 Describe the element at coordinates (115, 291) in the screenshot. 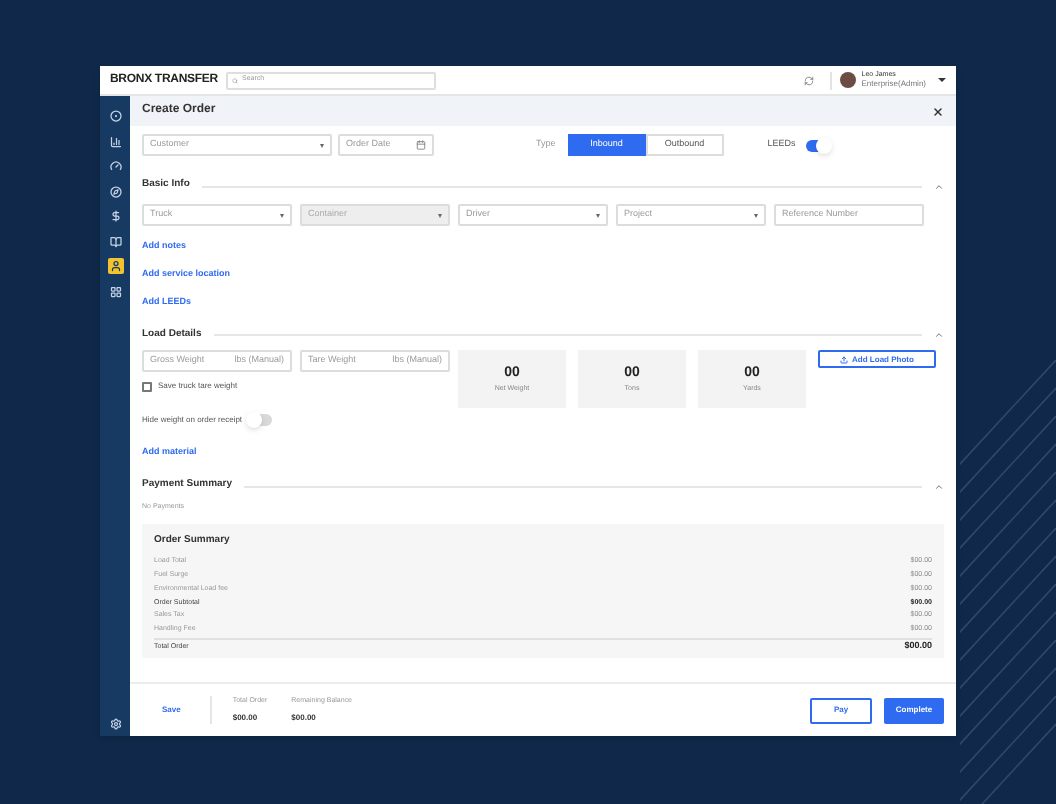

I see `grid-icon` at that location.